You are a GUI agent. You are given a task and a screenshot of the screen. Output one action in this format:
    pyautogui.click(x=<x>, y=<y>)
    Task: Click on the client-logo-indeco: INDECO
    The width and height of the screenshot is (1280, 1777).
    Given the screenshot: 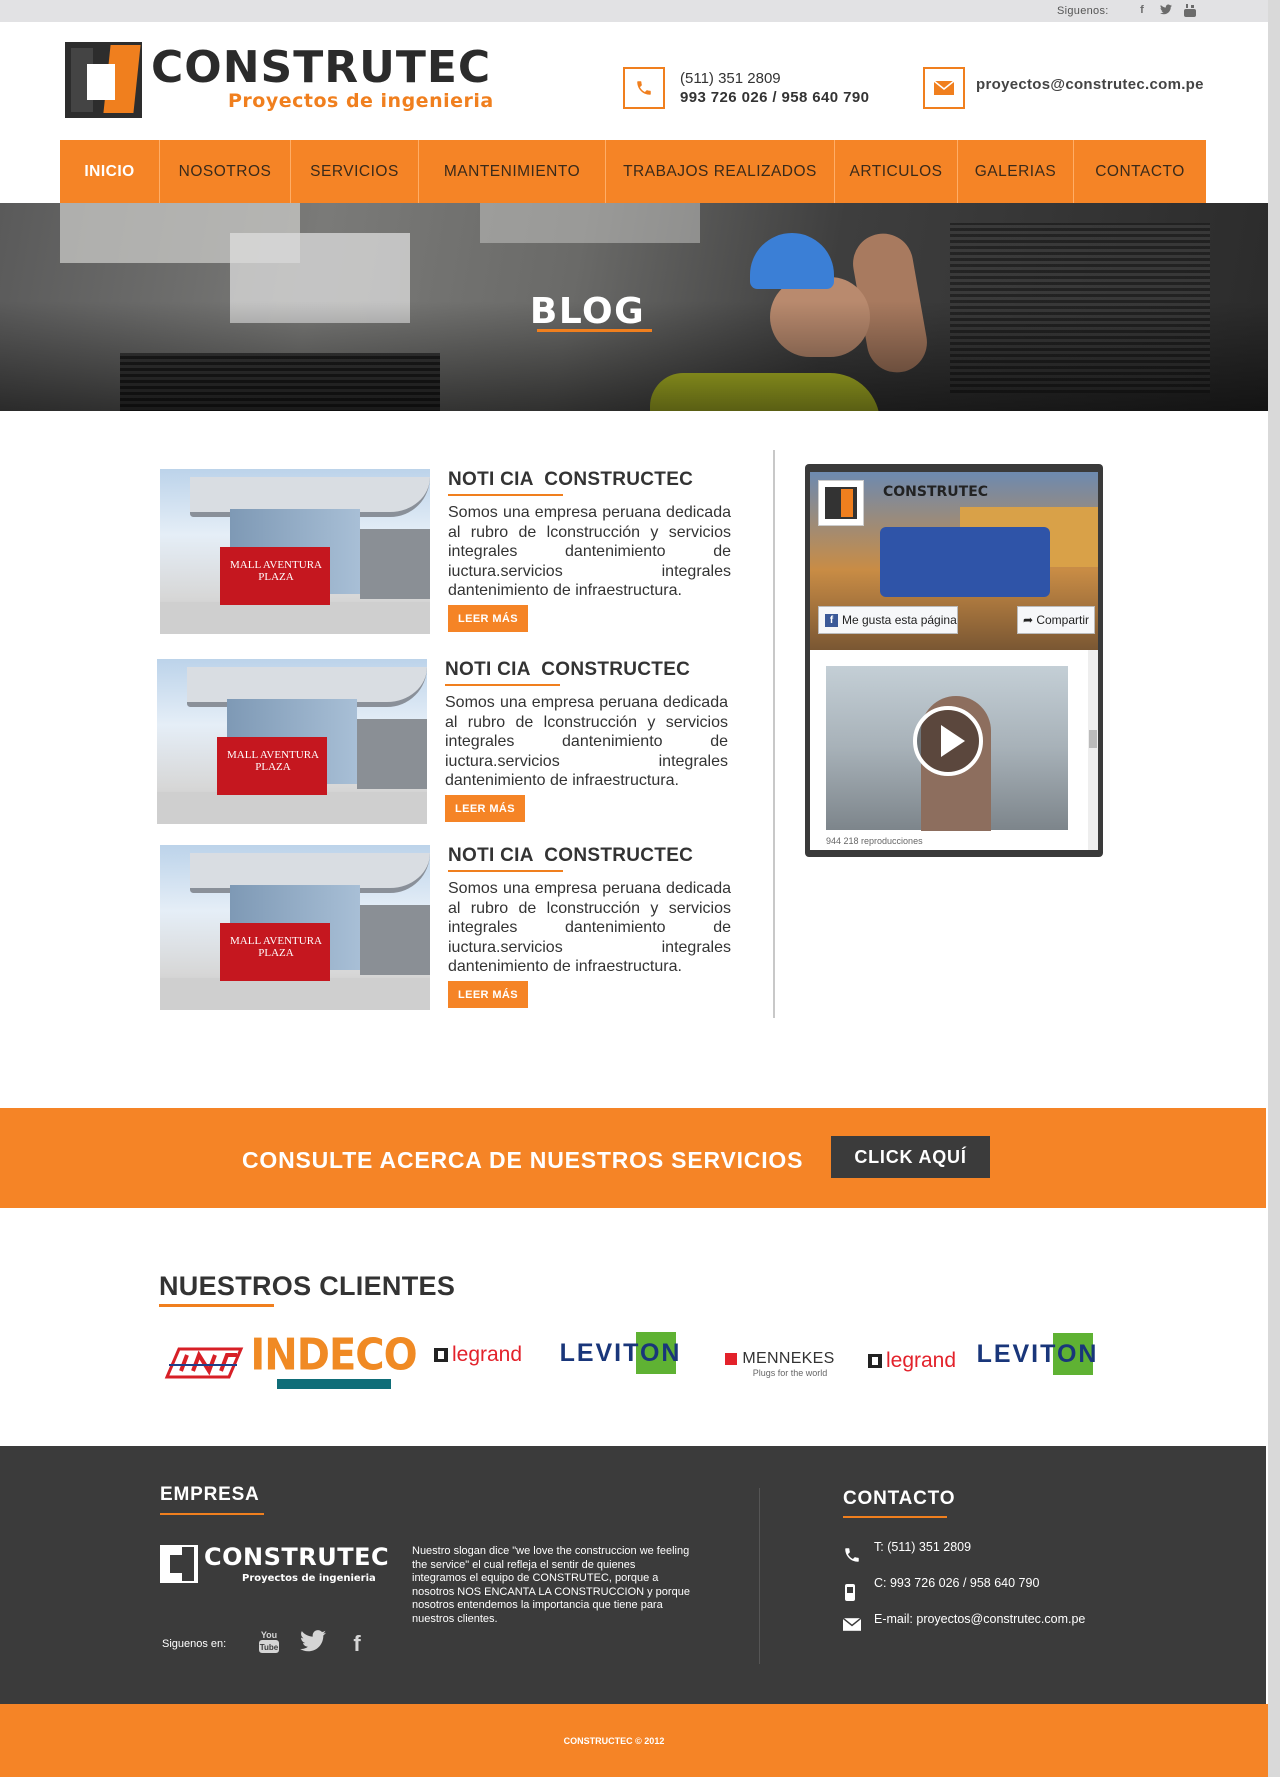 What is the action you would take?
    pyautogui.click(x=334, y=1360)
    